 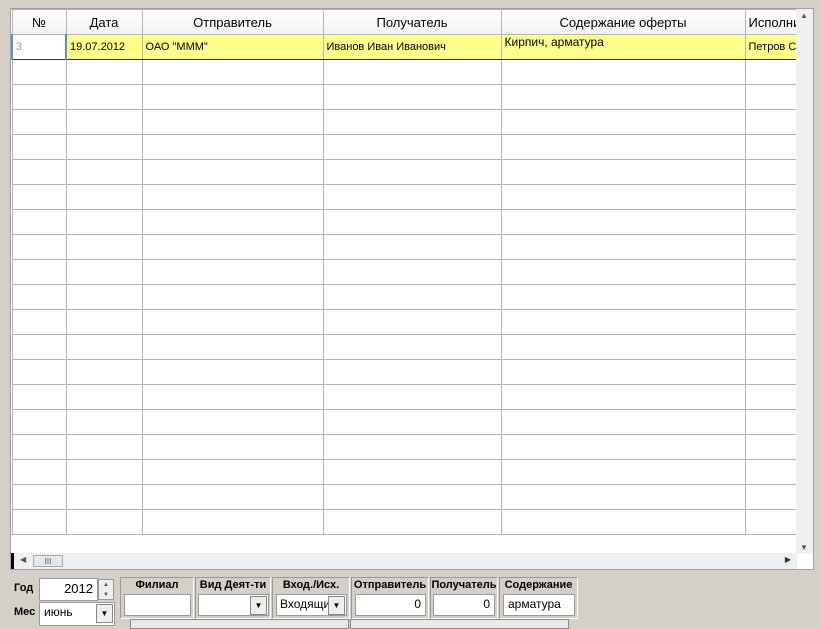 What do you see at coordinates (104, 22) in the screenshot?
I see `column-header-date: Дата` at bounding box center [104, 22].